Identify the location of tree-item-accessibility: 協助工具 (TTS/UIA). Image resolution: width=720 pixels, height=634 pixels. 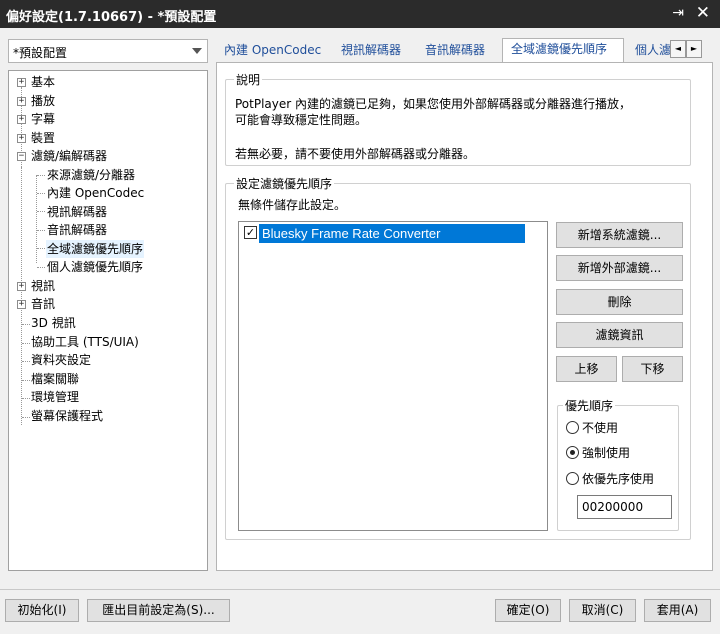
(85, 342).